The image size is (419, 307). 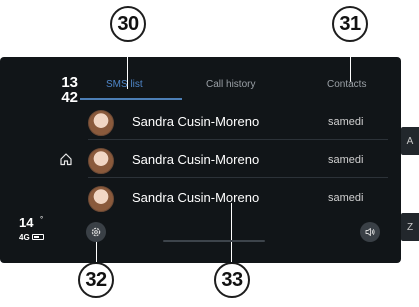 I want to click on alpha-index-z: Z, so click(x=410, y=227).